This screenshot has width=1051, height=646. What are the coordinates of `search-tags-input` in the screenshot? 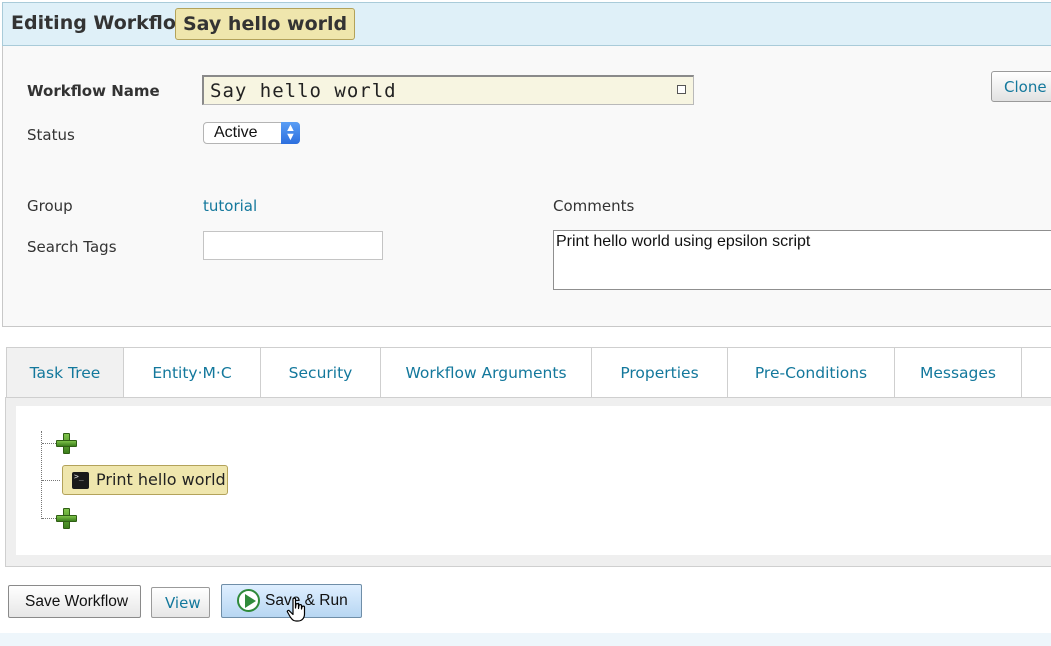 It's located at (293, 245).